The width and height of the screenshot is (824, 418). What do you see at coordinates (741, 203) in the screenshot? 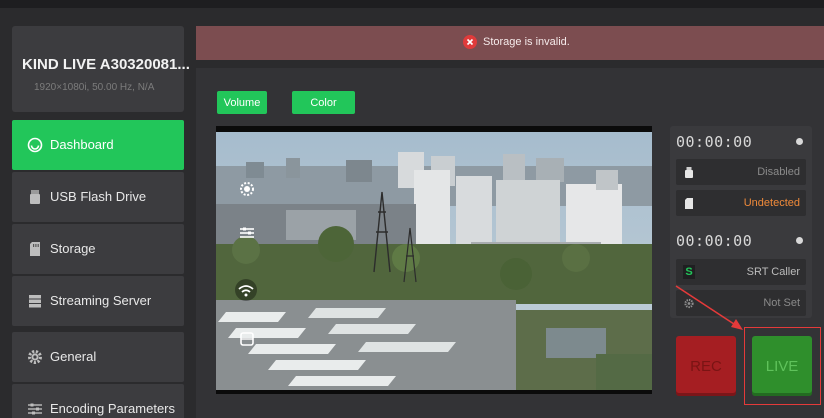
I see `storage-status-row: Undetected` at bounding box center [741, 203].